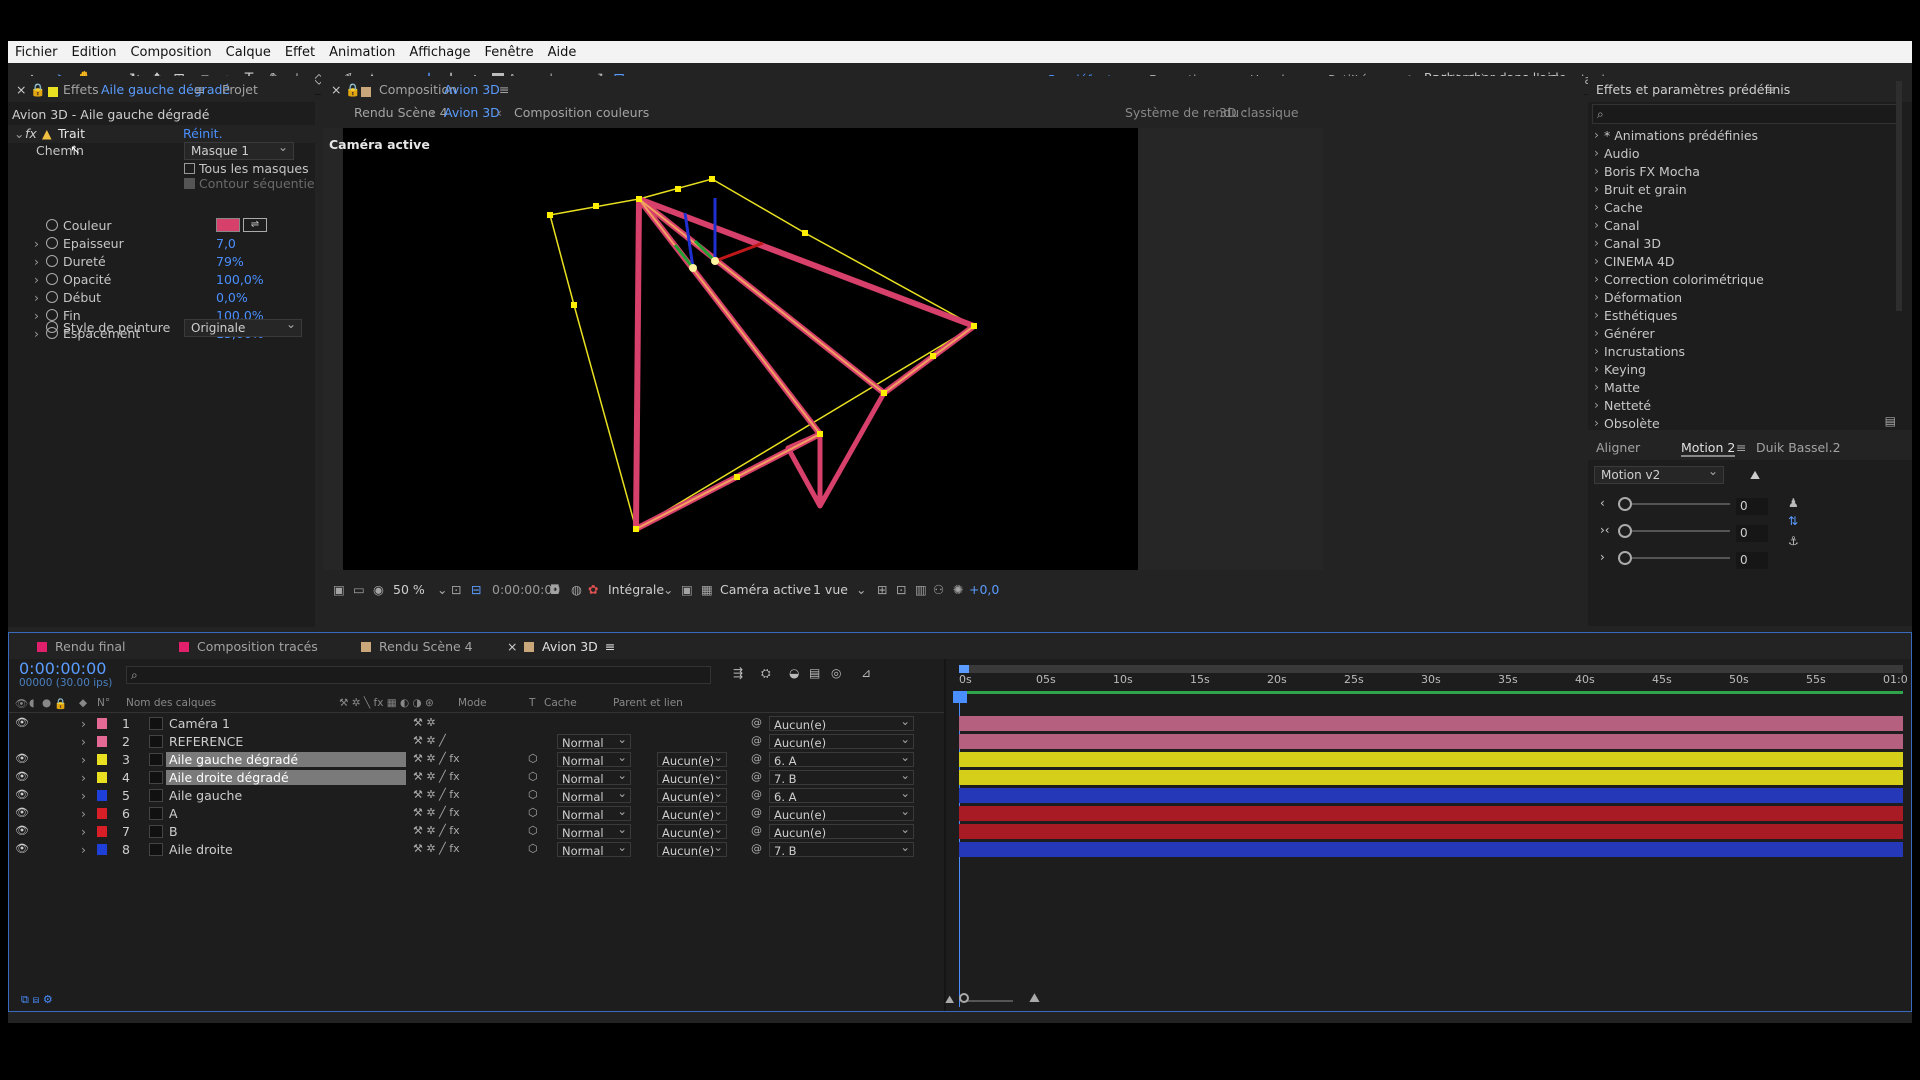  I want to click on time-ruler: 0s 05s 10s 15s 20s 25s 30s 35s 40s 45s 50s 55s 01:0, so click(1433, 681).